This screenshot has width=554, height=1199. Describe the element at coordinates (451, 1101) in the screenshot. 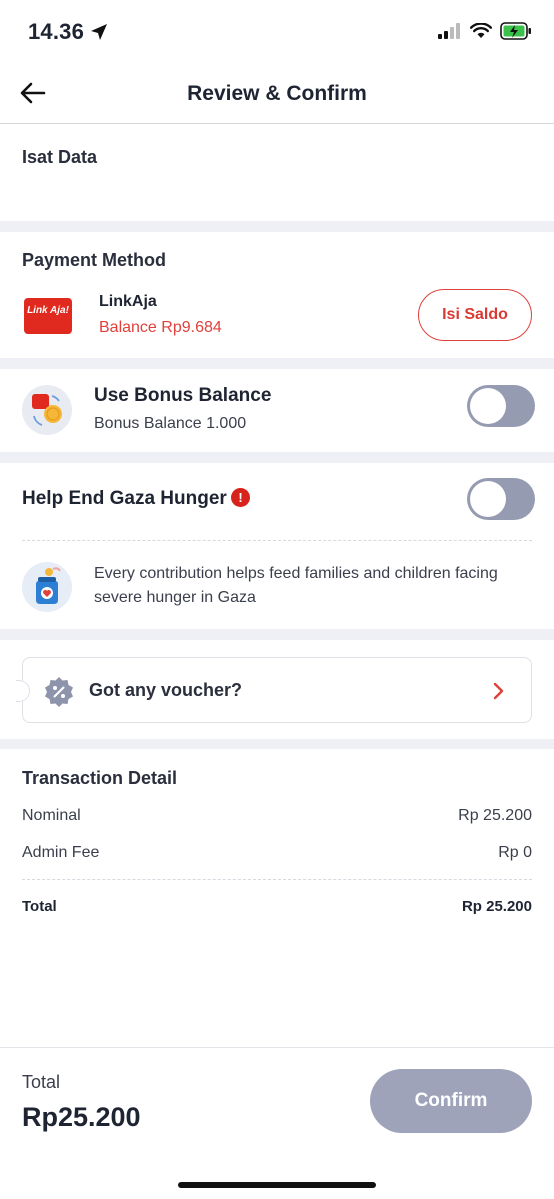

I see `confirm-button: Confirm` at that location.